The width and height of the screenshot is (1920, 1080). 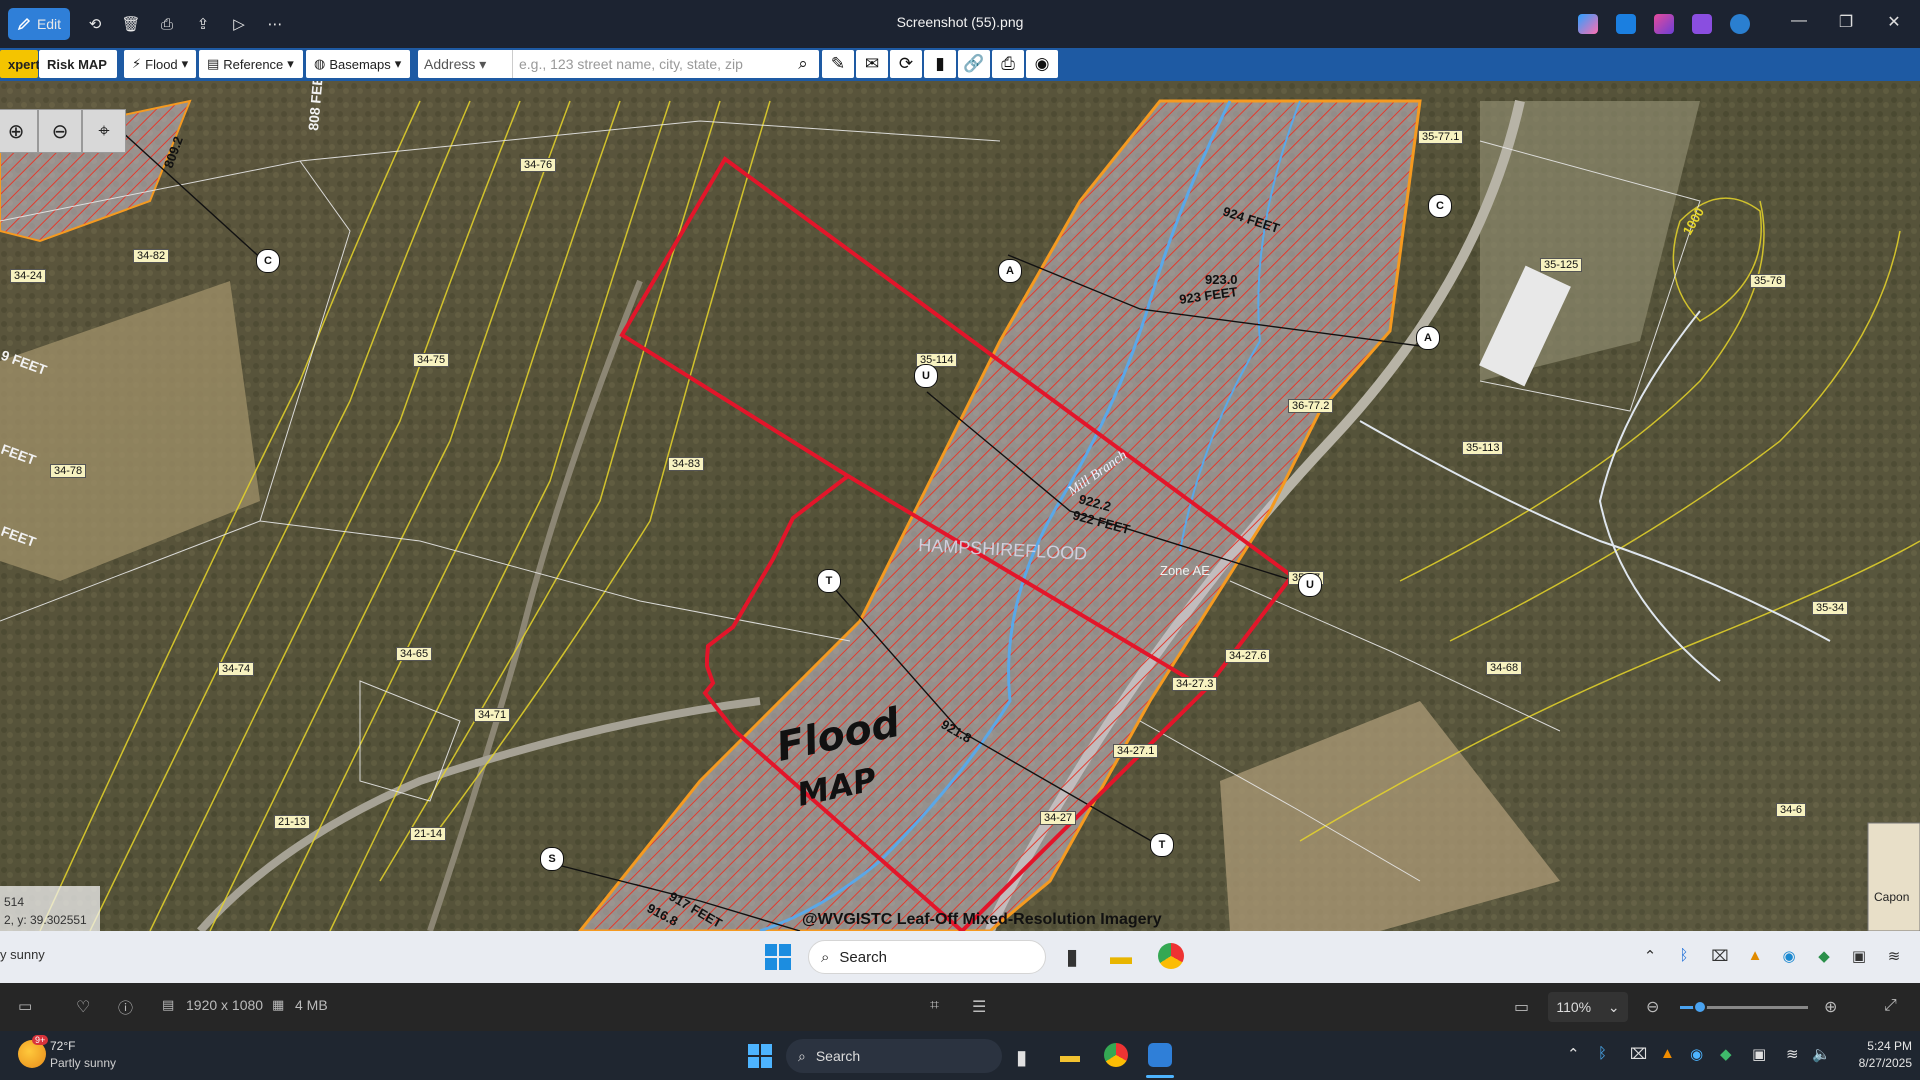 What do you see at coordinates (1894, 957) in the screenshot?
I see `captured-wifi-icon: ≋` at bounding box center [1894, 957].